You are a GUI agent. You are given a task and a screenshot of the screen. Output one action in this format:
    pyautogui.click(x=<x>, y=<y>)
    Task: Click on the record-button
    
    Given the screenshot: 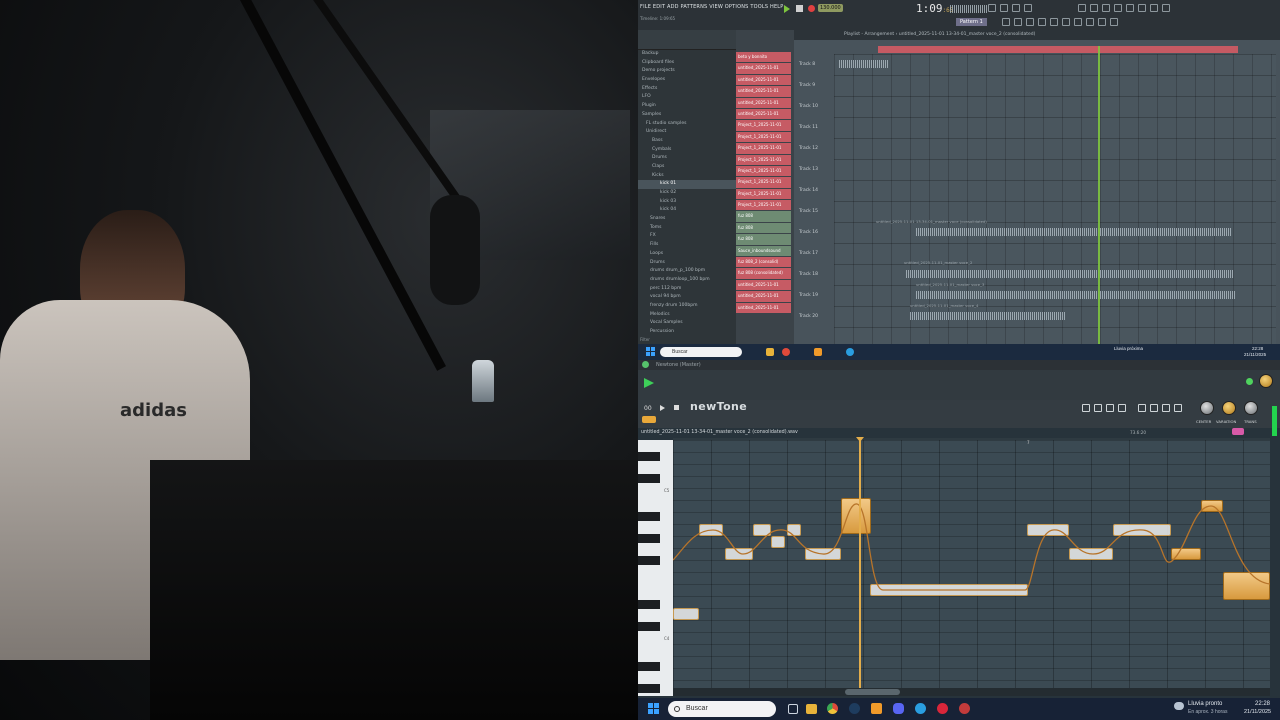 What is the action you would take?
    pyautogui.click(x=811, y=8)
    